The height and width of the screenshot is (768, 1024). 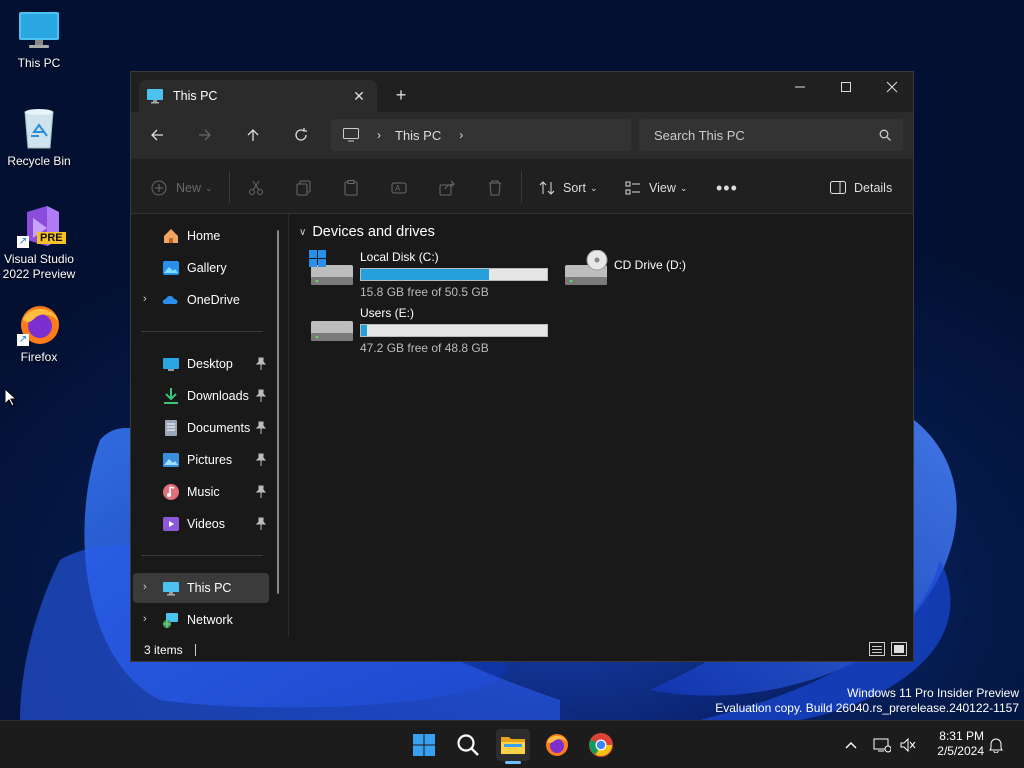 I want to click on navigation-bar: › This PC › Search This PC, so click(x=522, y=135).